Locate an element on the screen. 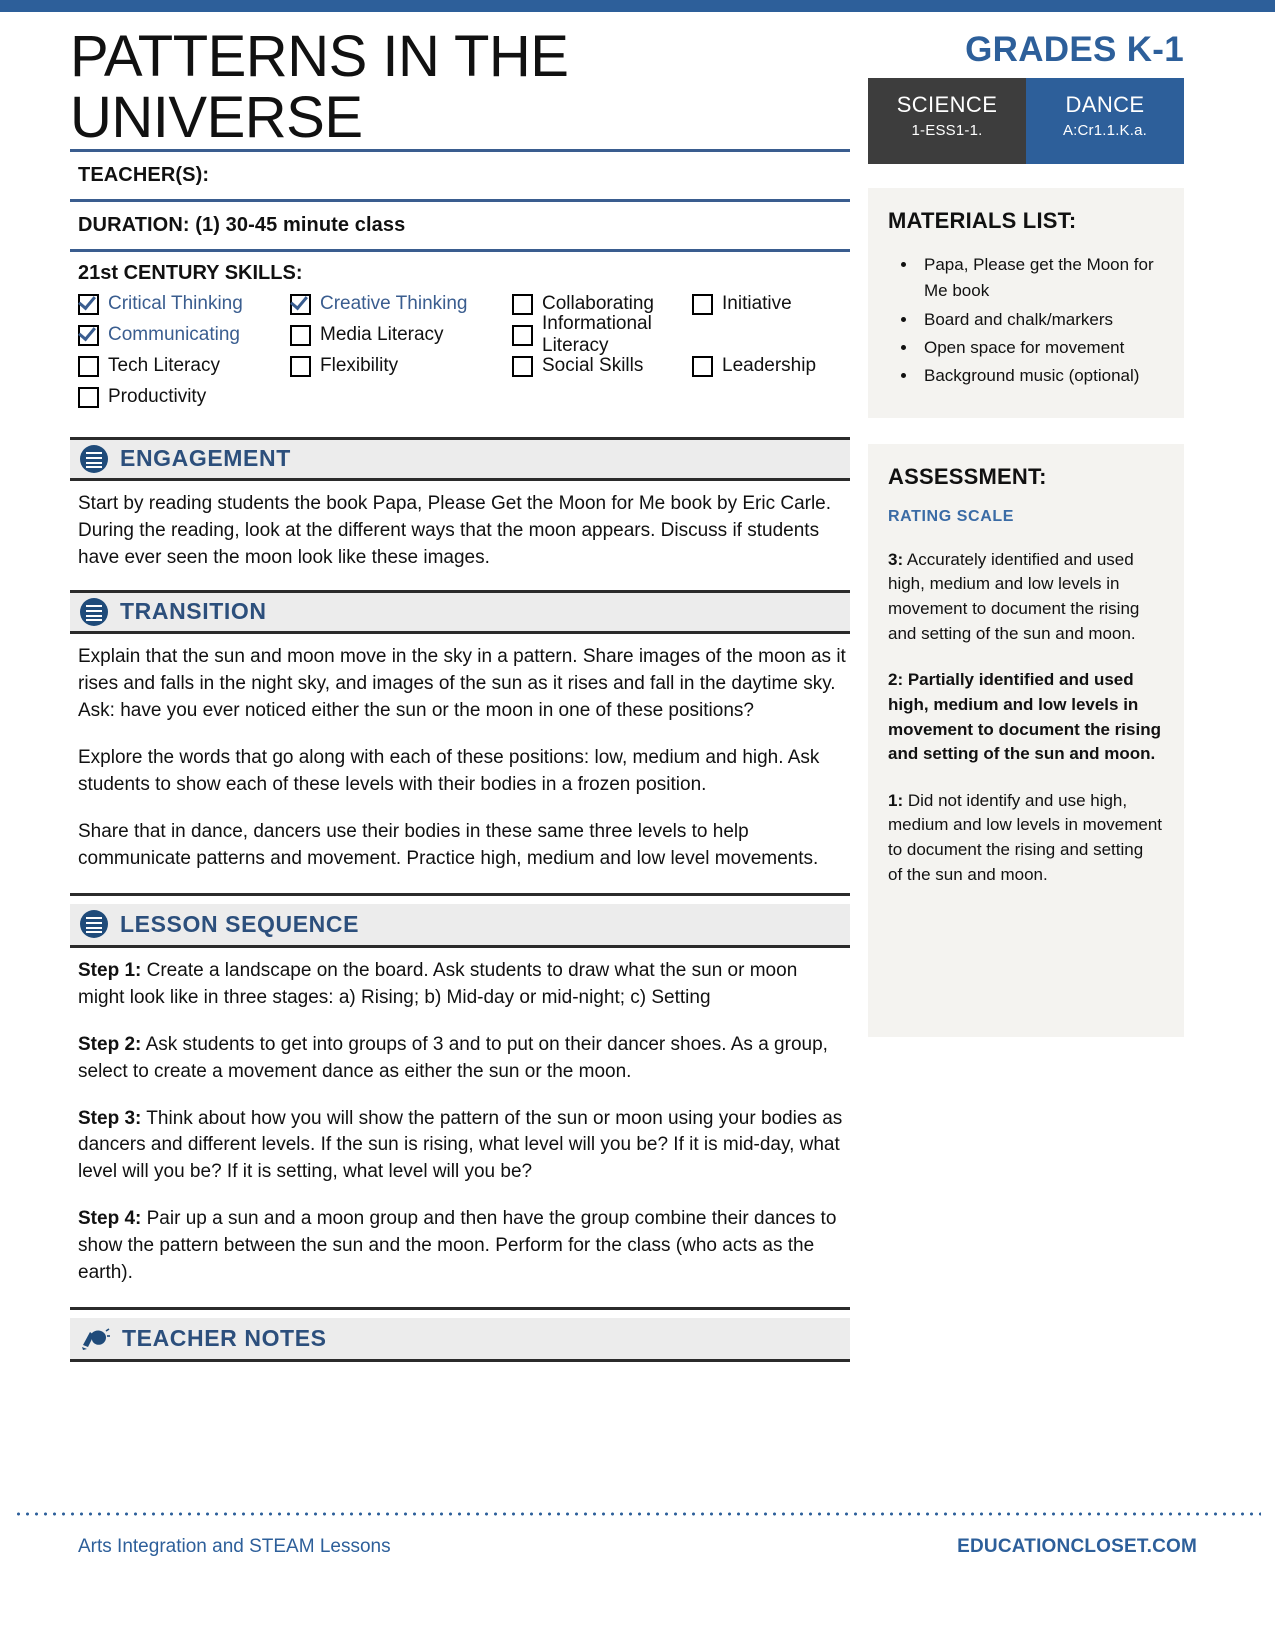 The width and height of the screenshot is (1275, 1650). skill-tech-literacy: Tech Literacy is located at coordinates (184, 366).